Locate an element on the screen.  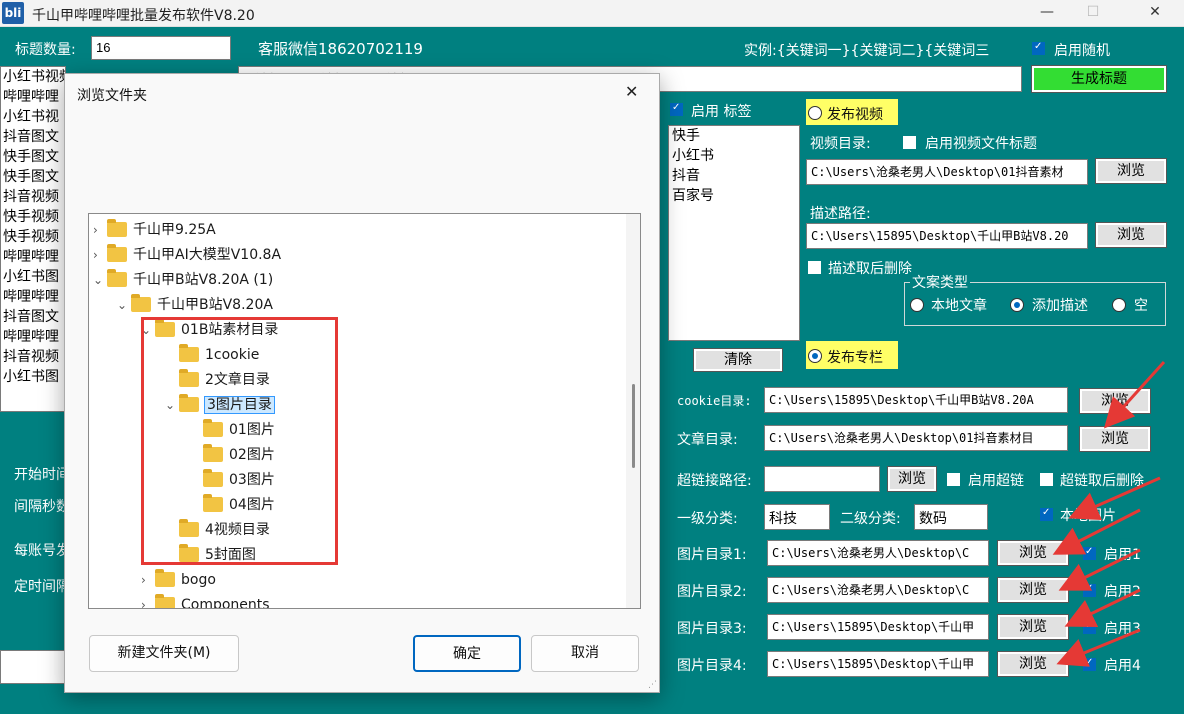
folder-tree-item: › bogo is located at coordinates (178, 580).